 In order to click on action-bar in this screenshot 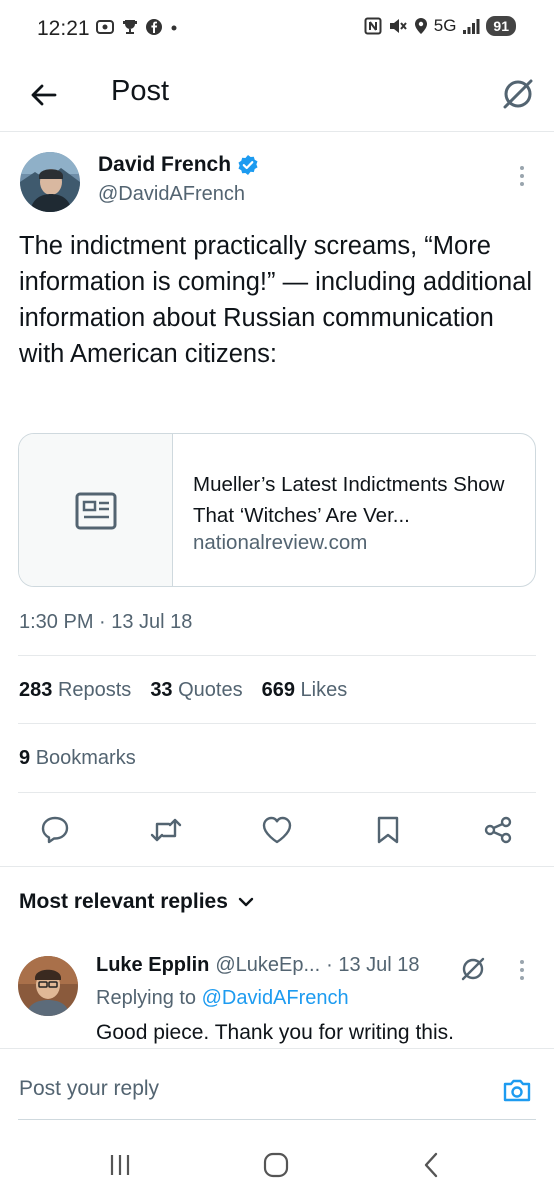, I will do `click(277, 830)`.